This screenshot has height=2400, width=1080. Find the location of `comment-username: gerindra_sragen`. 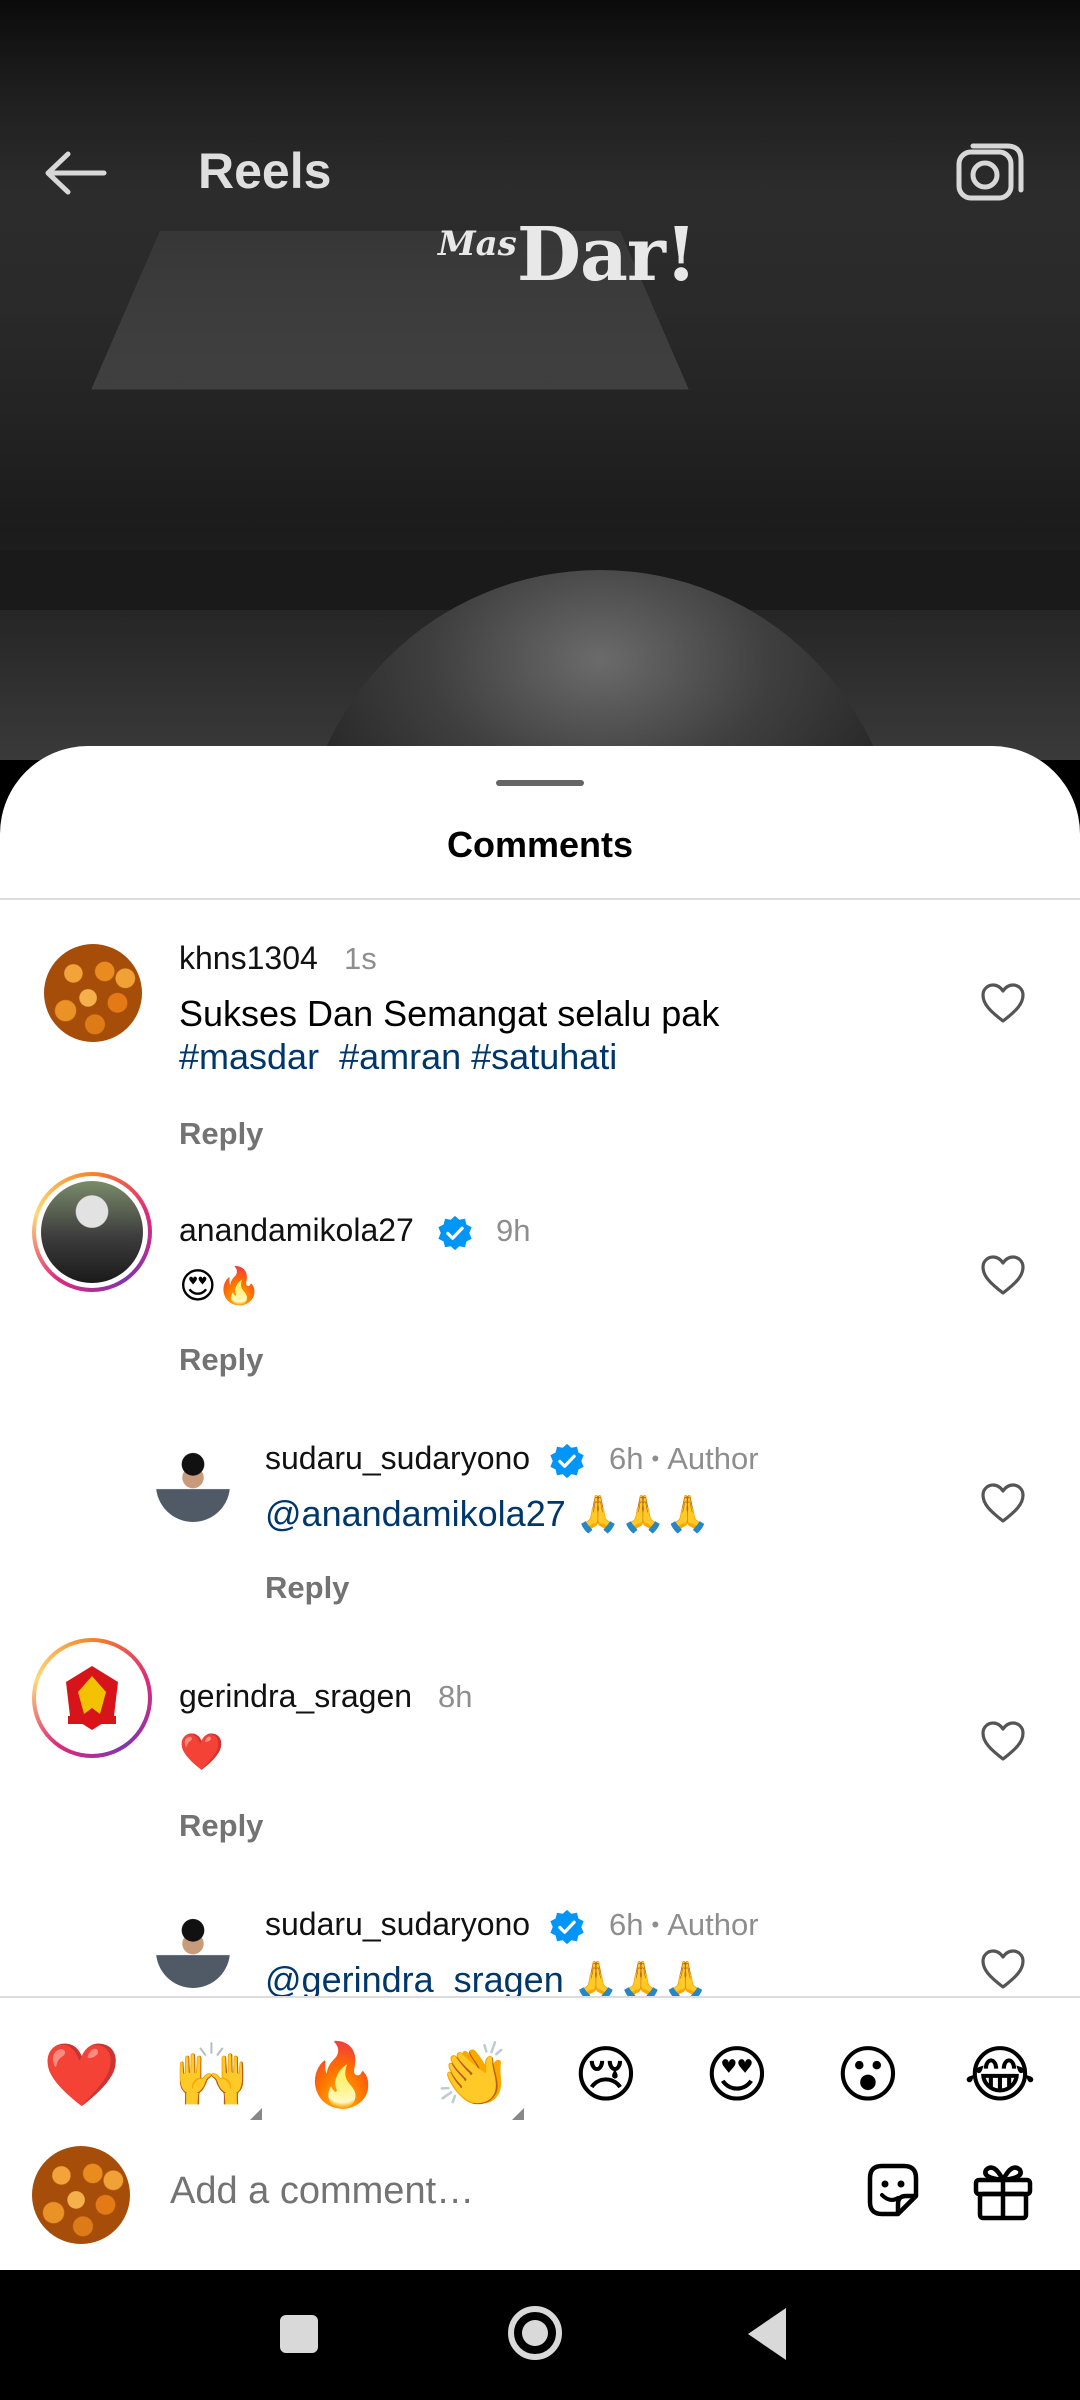

comment-username: gerindra_sragen is located at coordinates (295, 1696).